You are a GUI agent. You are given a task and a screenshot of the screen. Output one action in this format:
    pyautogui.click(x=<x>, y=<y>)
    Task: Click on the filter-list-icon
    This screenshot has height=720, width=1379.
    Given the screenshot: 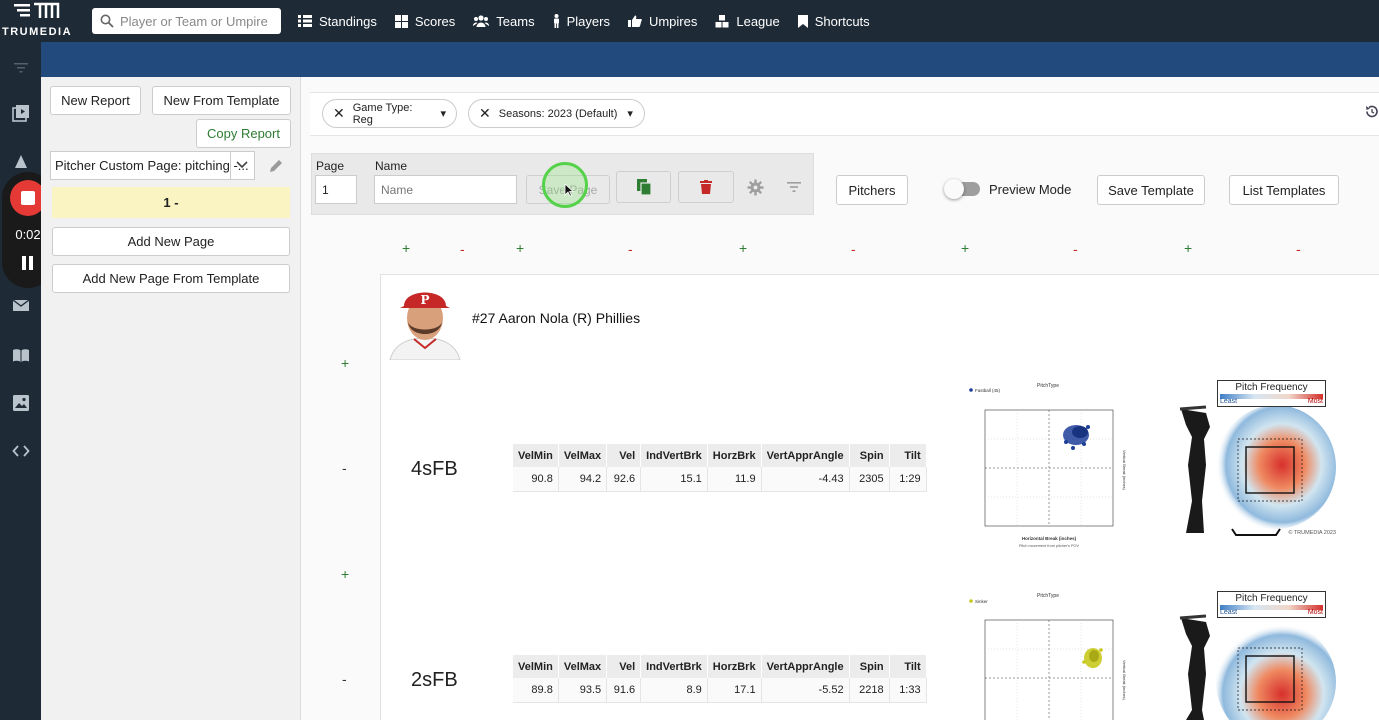 What is the action you would take?
    pyautogui.click(x=794, y=187)
    